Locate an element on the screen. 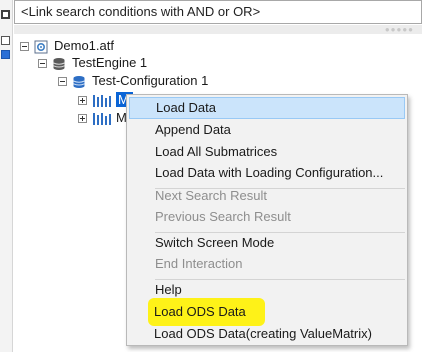 This screenshot has height=352, width=424. tree-node-configuration: Test-Configuration 1 is located at coordinates (133, 81).